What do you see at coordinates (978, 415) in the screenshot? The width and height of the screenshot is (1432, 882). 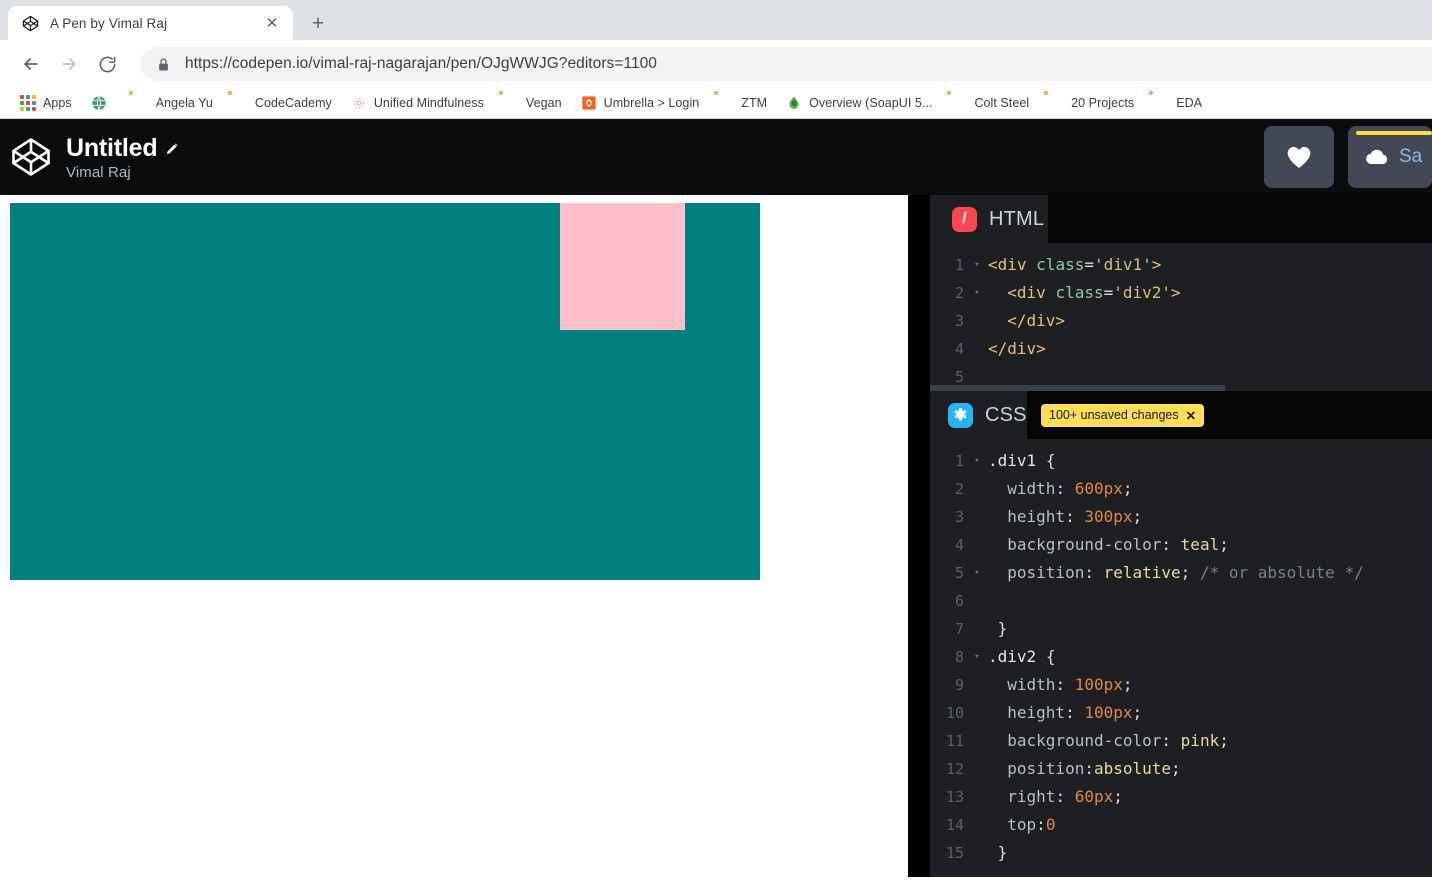 I see `tab-css: ✱ CSS` at bounding box center [978, 415].